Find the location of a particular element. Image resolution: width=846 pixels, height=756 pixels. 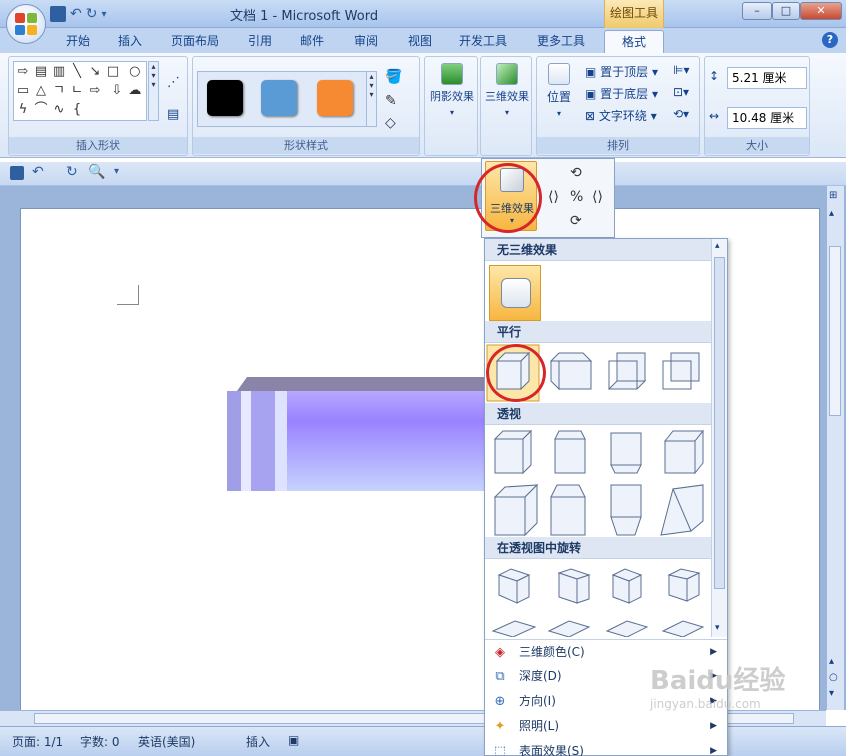

rotate-7-icon is located at coordinates (627, 628).